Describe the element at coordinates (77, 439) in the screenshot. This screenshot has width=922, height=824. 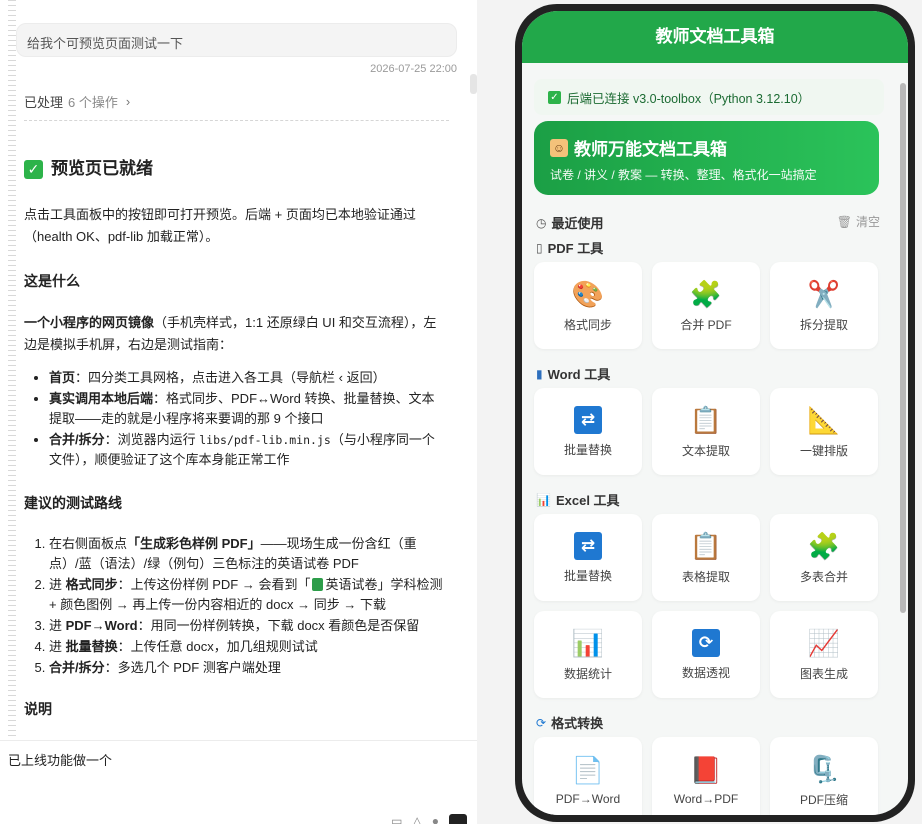
I see `item-bold: 合并/拆分` at that location.